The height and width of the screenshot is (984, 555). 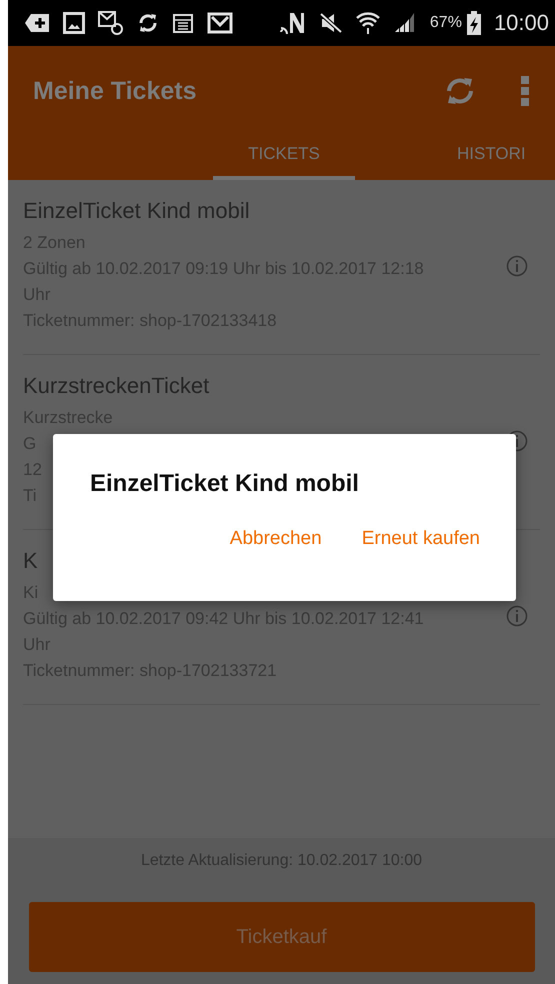 What do you see at coordinates (111, 23) in the screenshot?
I see `email-icon` at bounding box center [111, 23].